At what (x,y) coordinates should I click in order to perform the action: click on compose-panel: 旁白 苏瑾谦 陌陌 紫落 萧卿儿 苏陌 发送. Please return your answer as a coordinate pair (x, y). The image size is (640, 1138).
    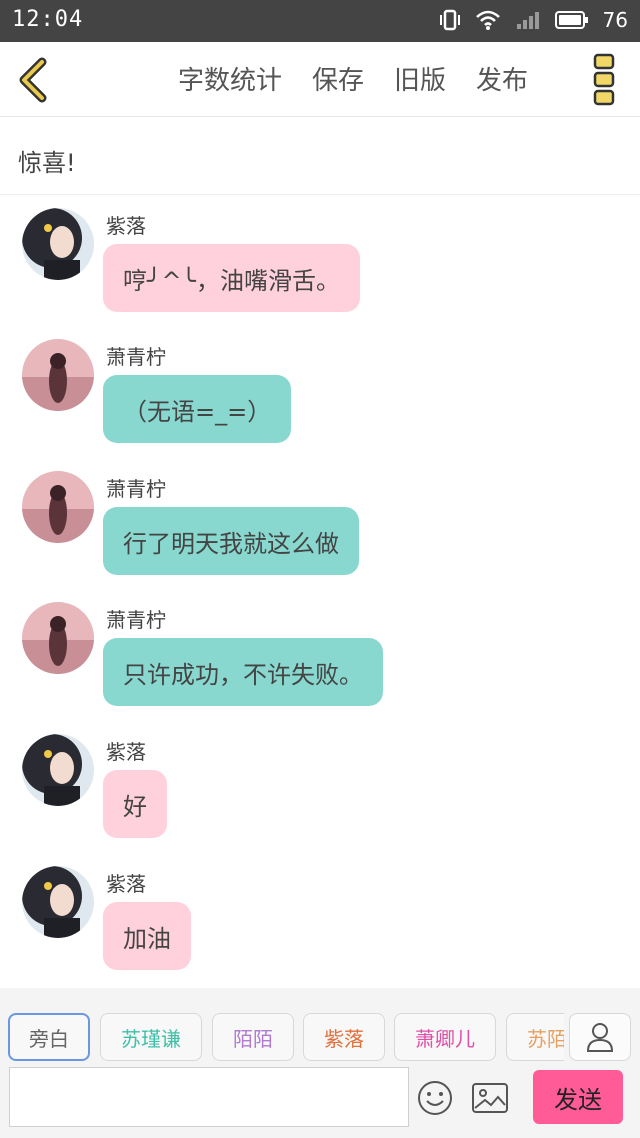
    Looking at the image, I should click on (320, 1063).